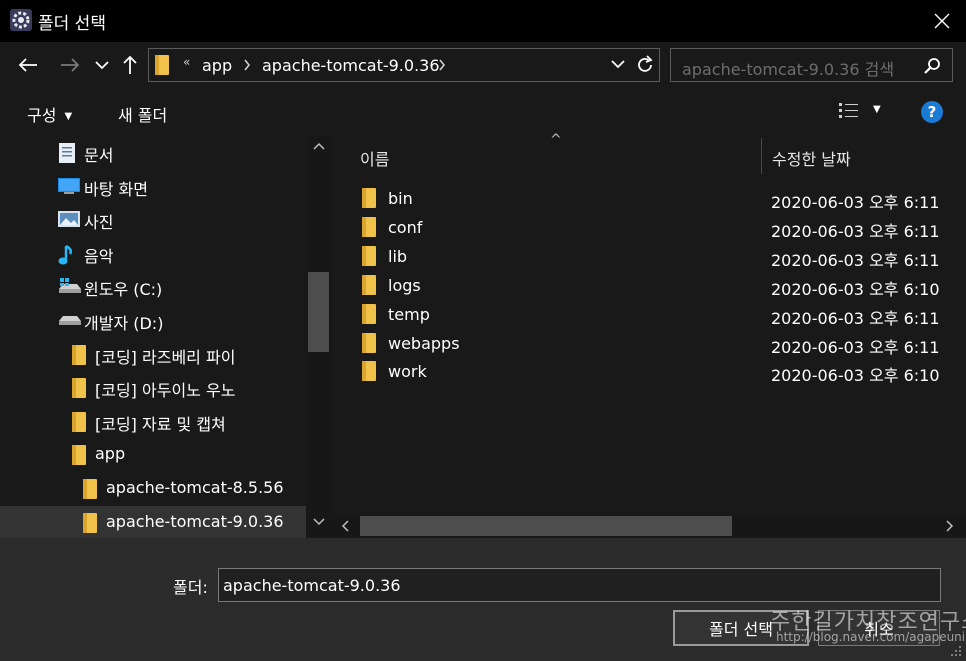  I want to click on folder-name-input, so click(579, 585).